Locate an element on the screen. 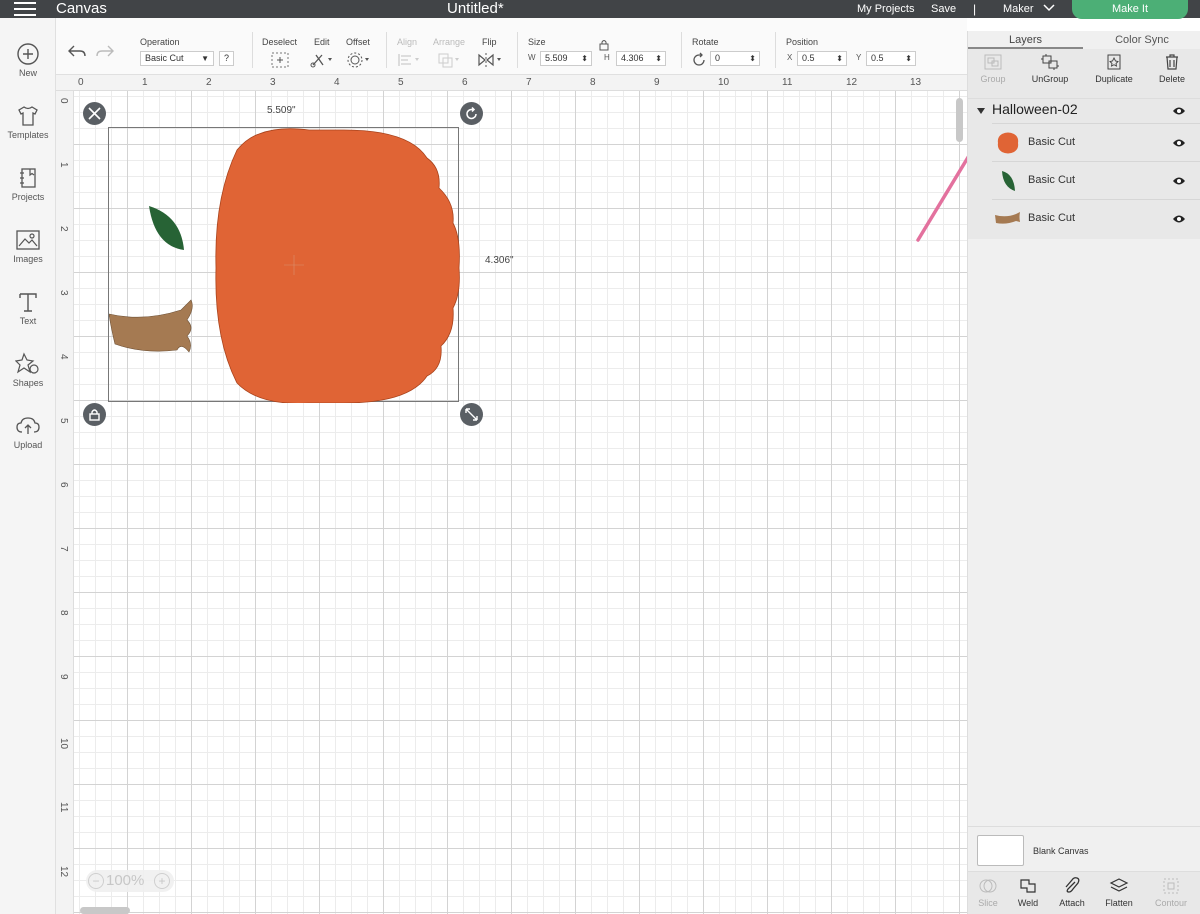 The image size is (1200, 914). flip-icon is located at coordinates (490, 60).